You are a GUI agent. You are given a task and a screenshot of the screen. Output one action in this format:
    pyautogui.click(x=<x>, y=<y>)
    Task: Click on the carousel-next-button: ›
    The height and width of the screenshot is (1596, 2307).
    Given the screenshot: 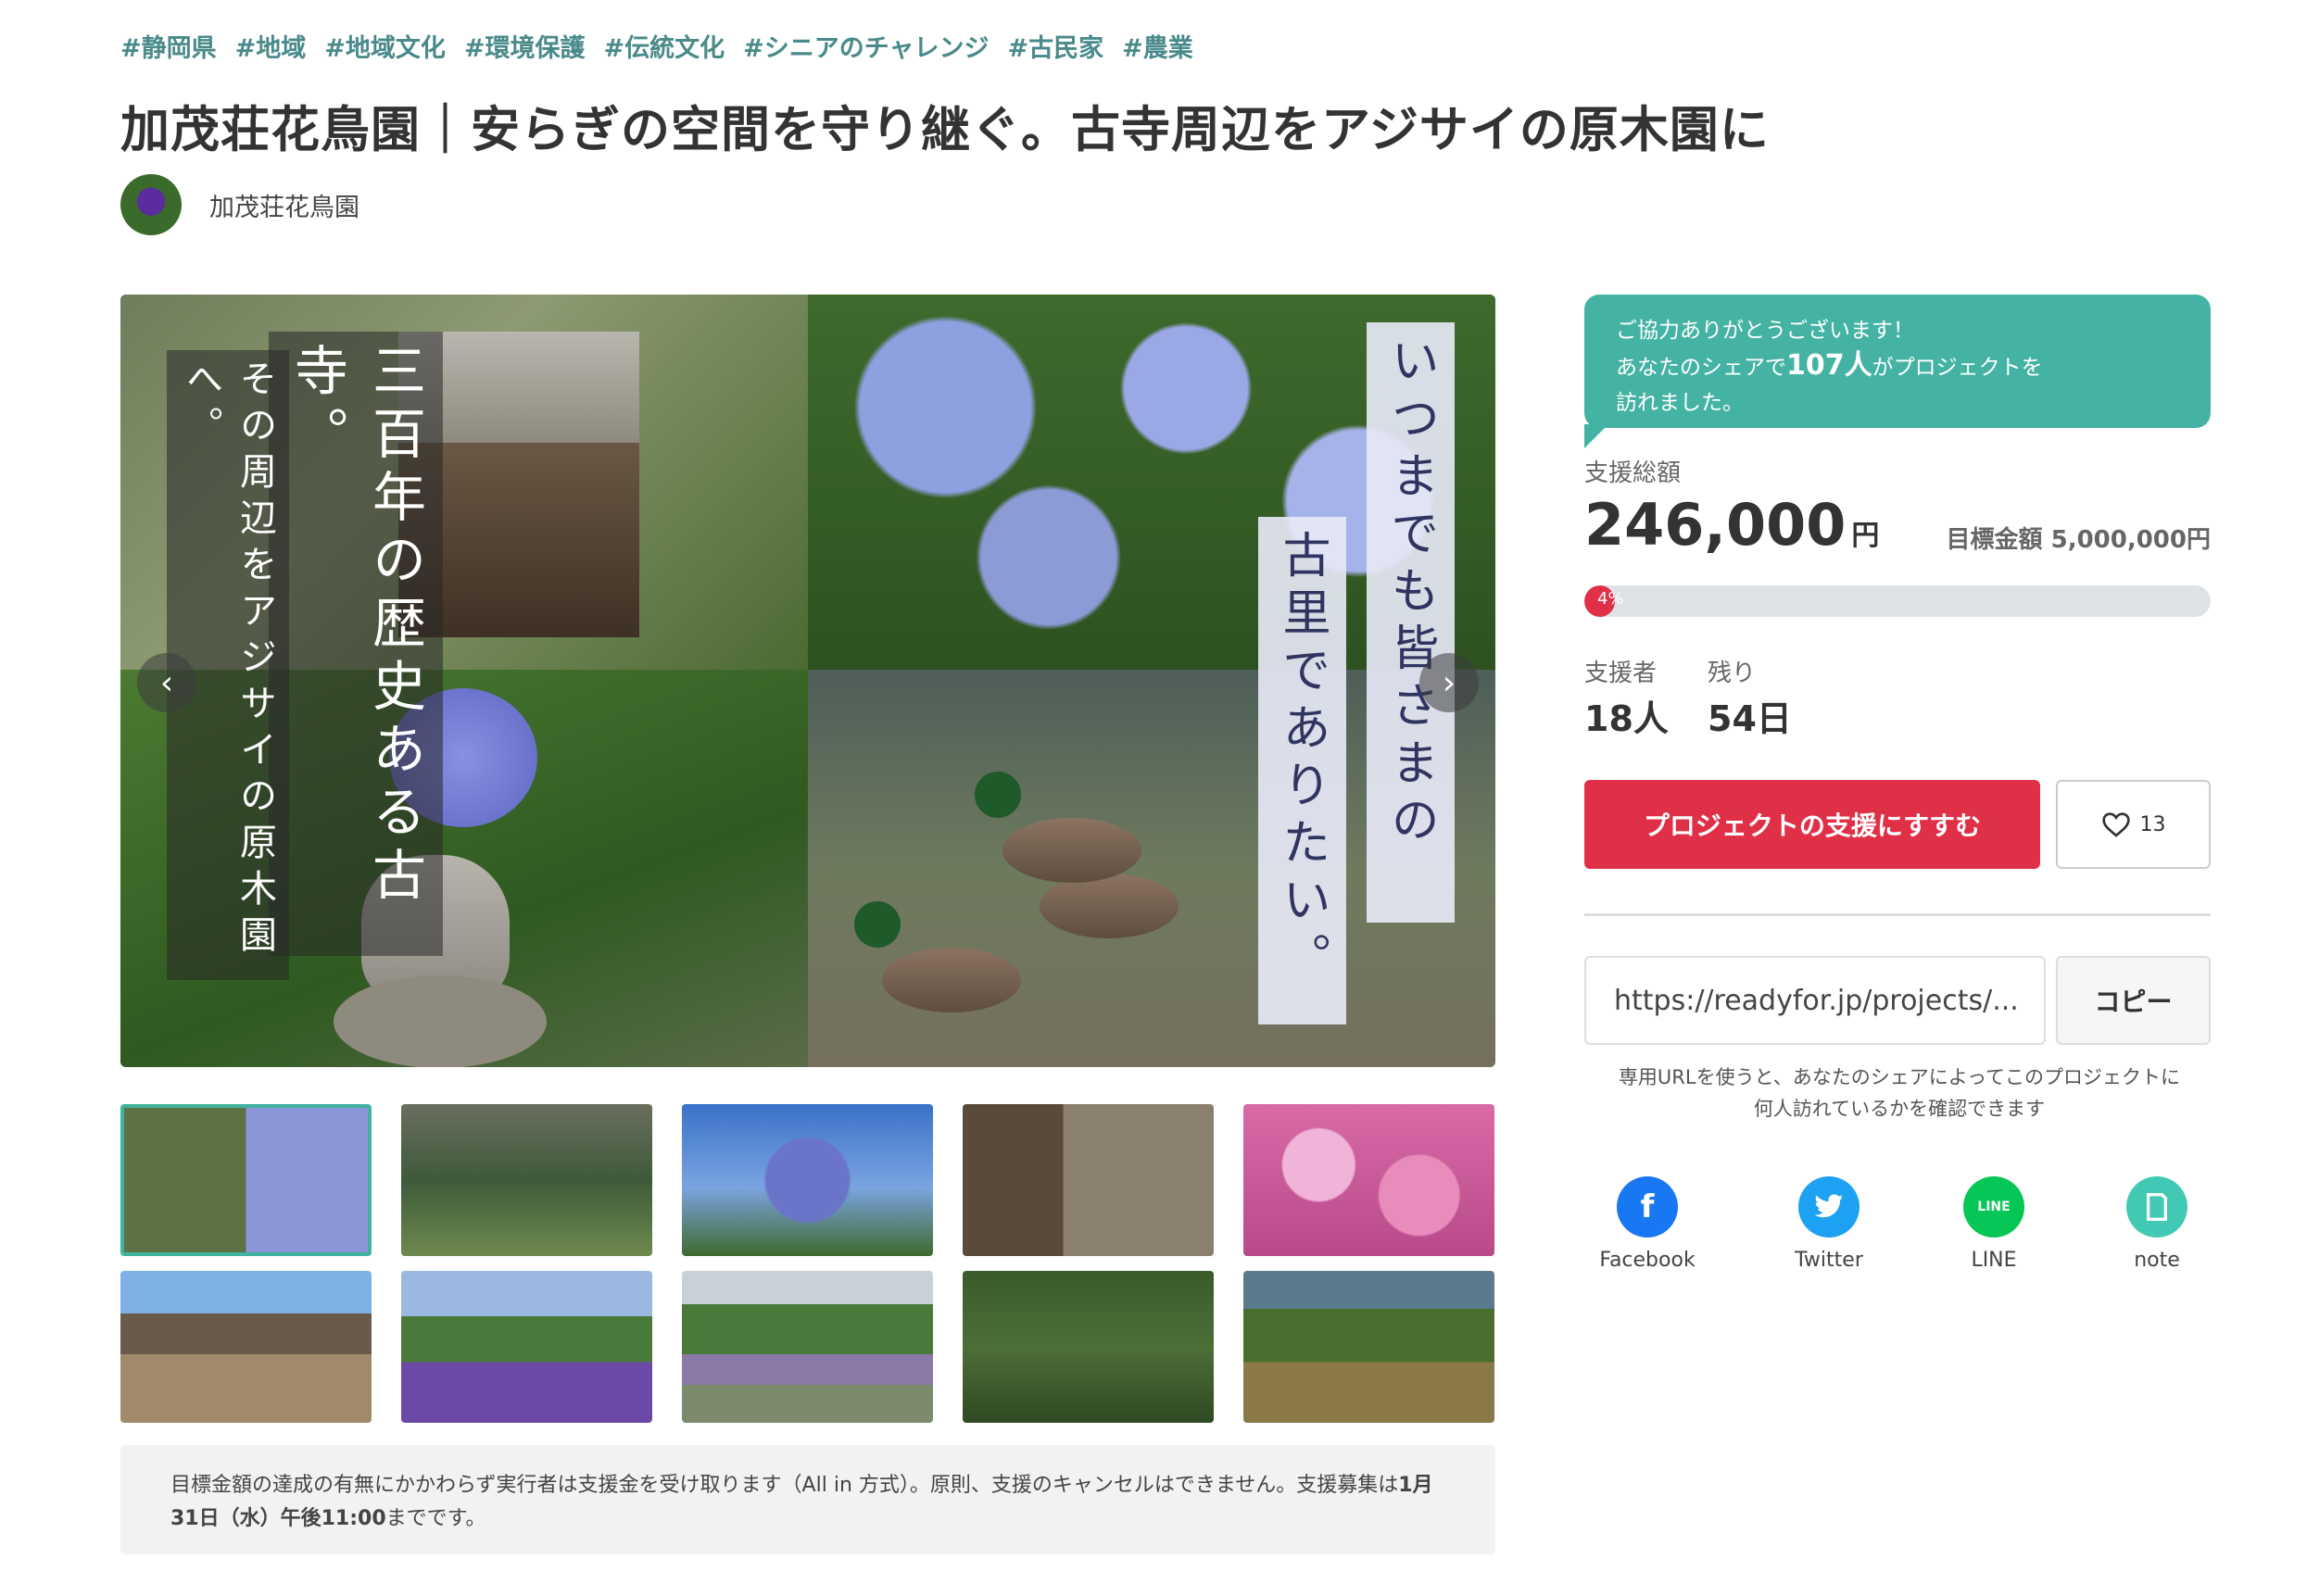 What is the action you would take?
    pyautogui.click(x=1449, y=682)
    